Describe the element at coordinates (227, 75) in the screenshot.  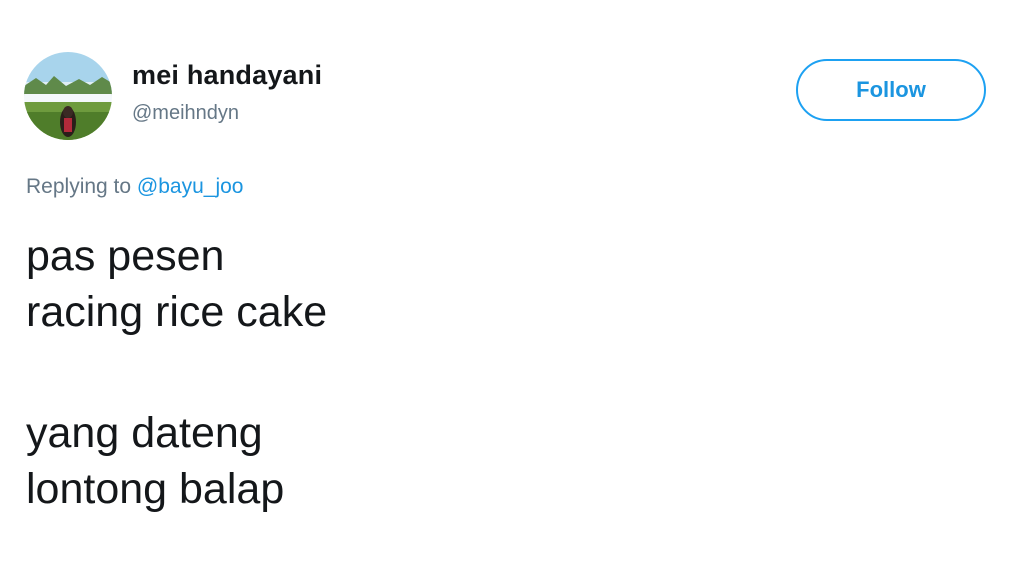
I see `display-name: mei handayani` at that location.